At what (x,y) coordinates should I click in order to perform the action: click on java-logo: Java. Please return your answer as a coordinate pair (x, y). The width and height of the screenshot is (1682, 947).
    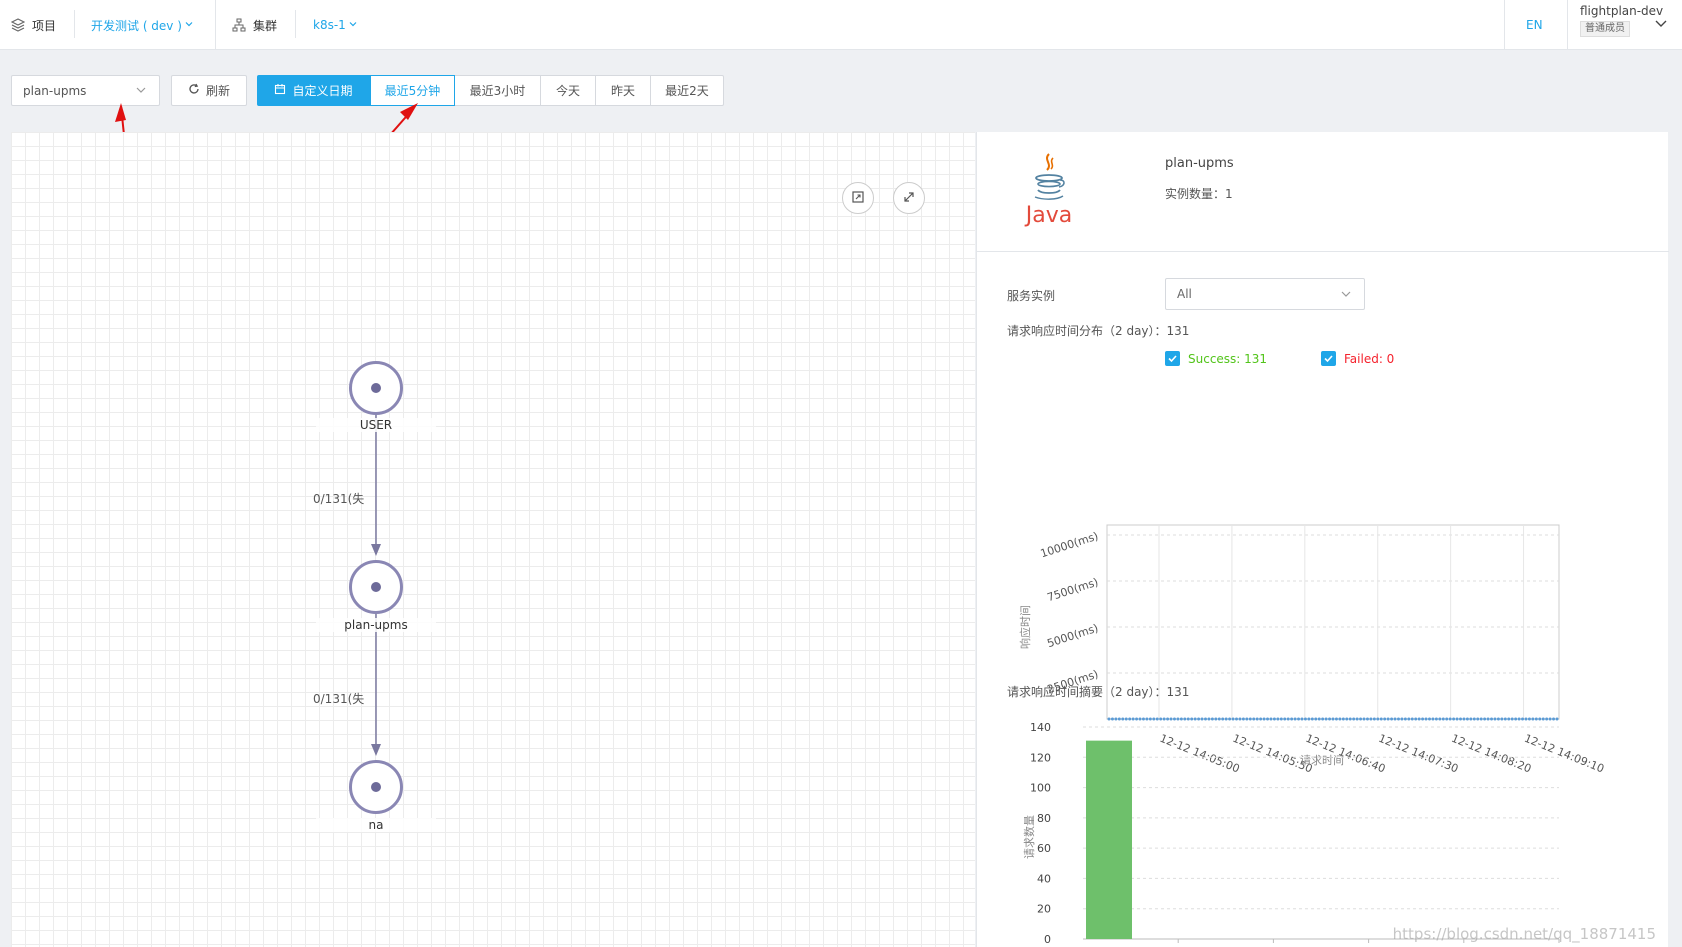
    Looking at the image, I should click on (1049, 190).